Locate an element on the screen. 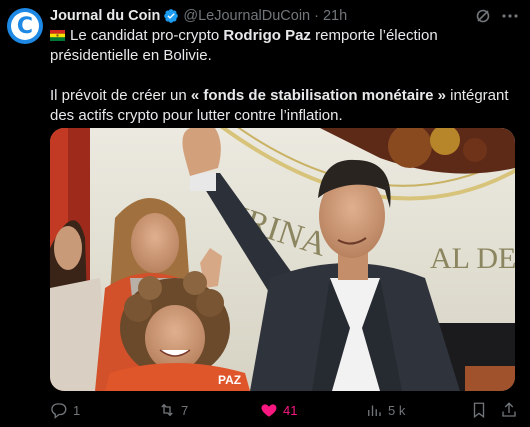 The image size is (530, 427). share-icon is located at coordinates (509, 409).